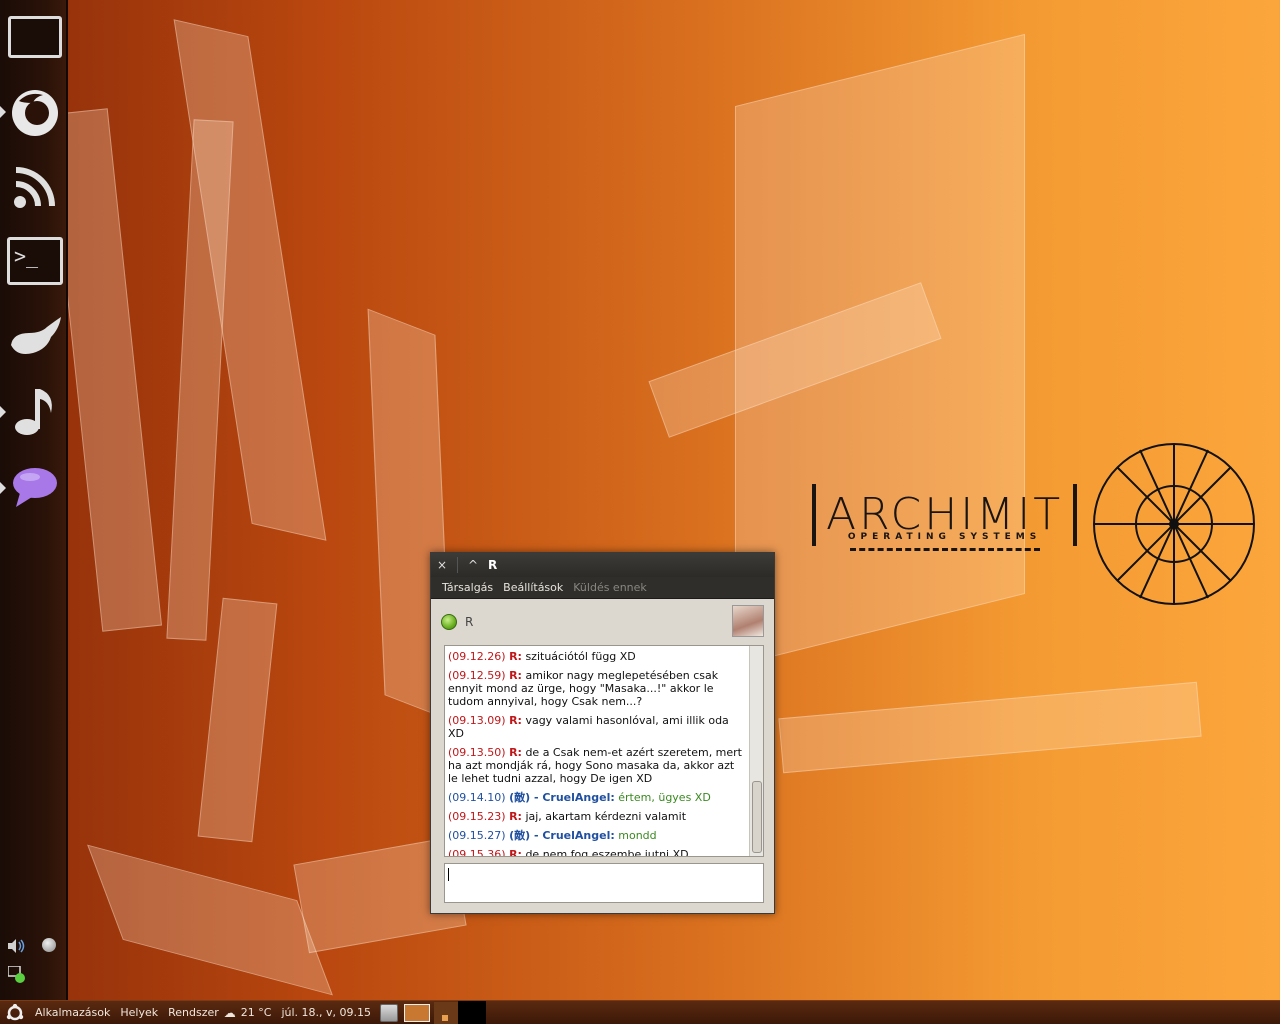 The height and width of the screenshot is (1024, 1280). Describe the element at coordinates (16, 974) in the screenshot. I see `network-icon` at that location.